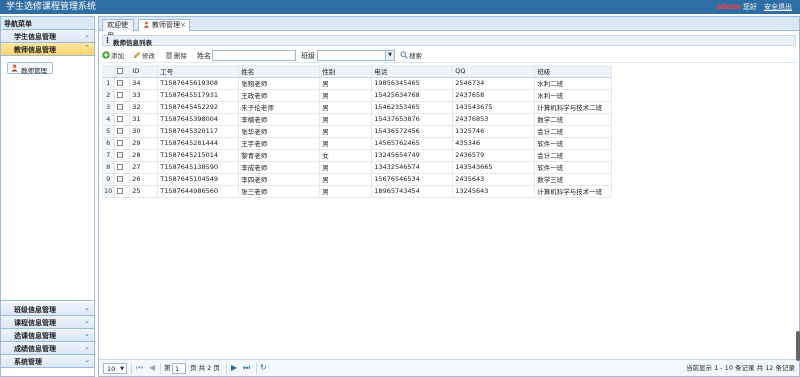 This screenshot has width=800, height=377. What do you see at coordinates (109, 155) in the screenshot?
I see `row-number: 7` at bounding box center [109, 155].